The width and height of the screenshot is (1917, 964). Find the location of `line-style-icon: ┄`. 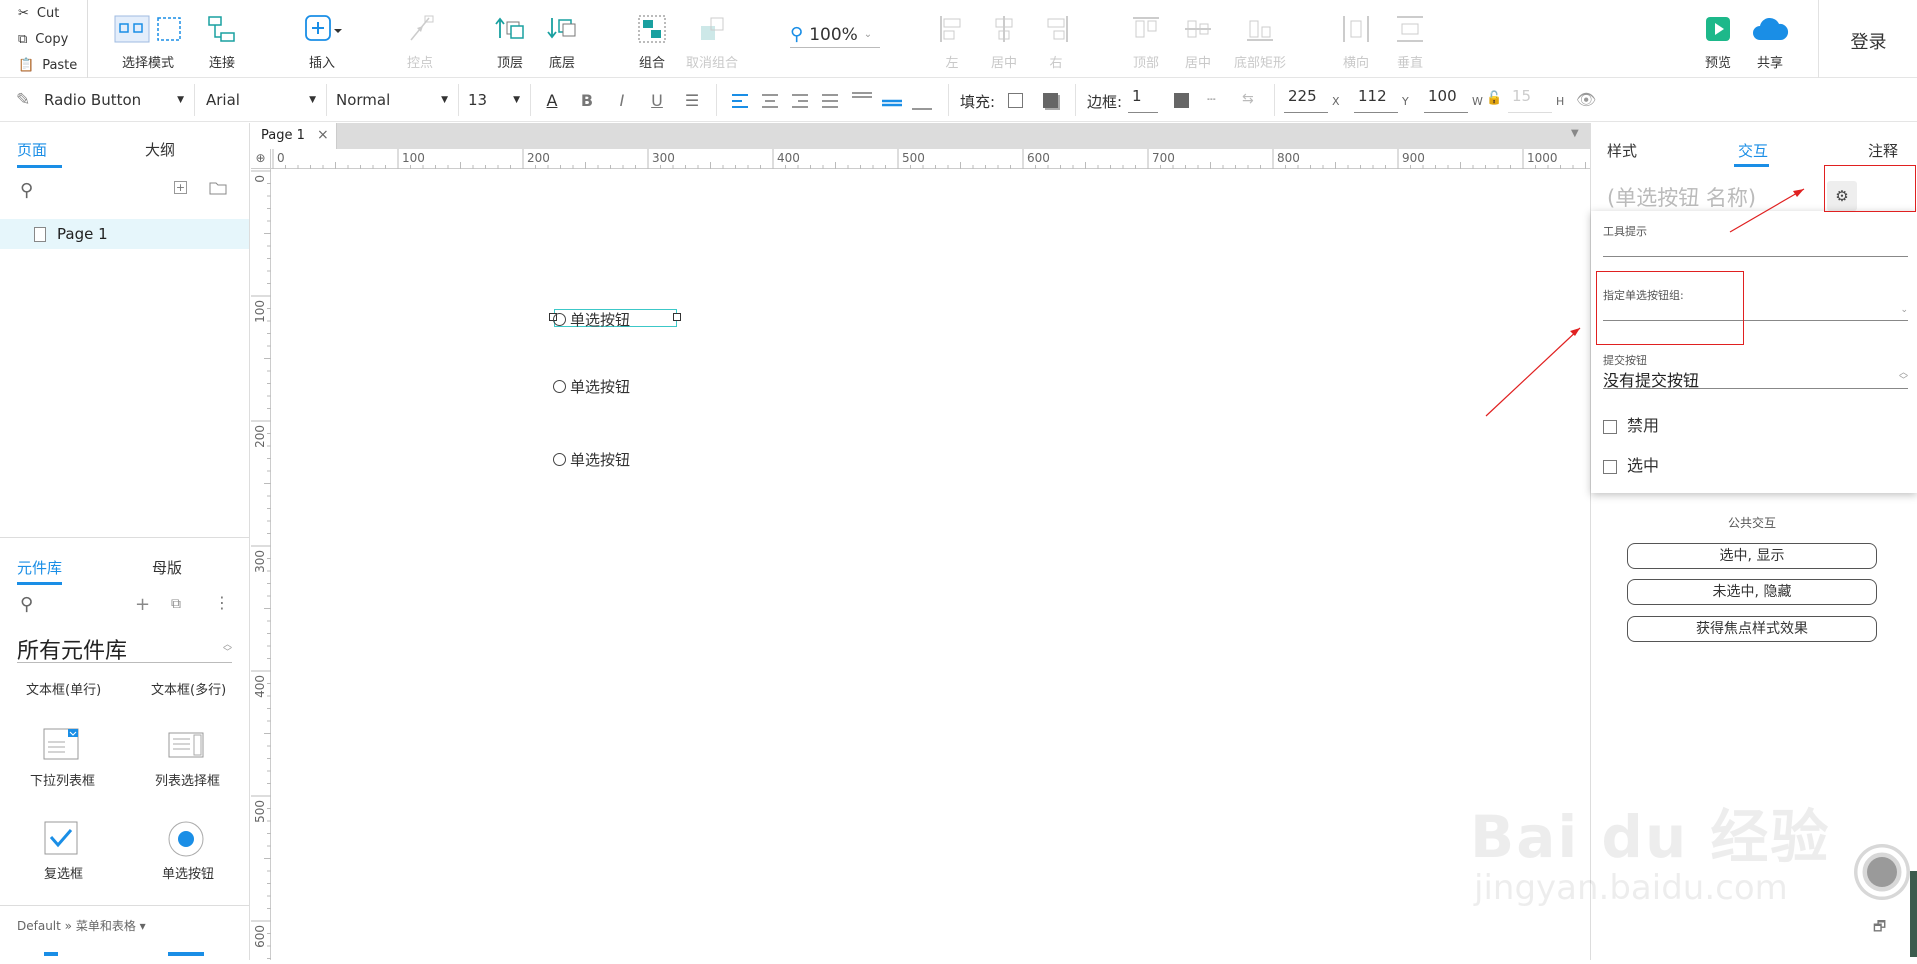

line-style-icon: ┄ is located at coordinates (1211, 100).